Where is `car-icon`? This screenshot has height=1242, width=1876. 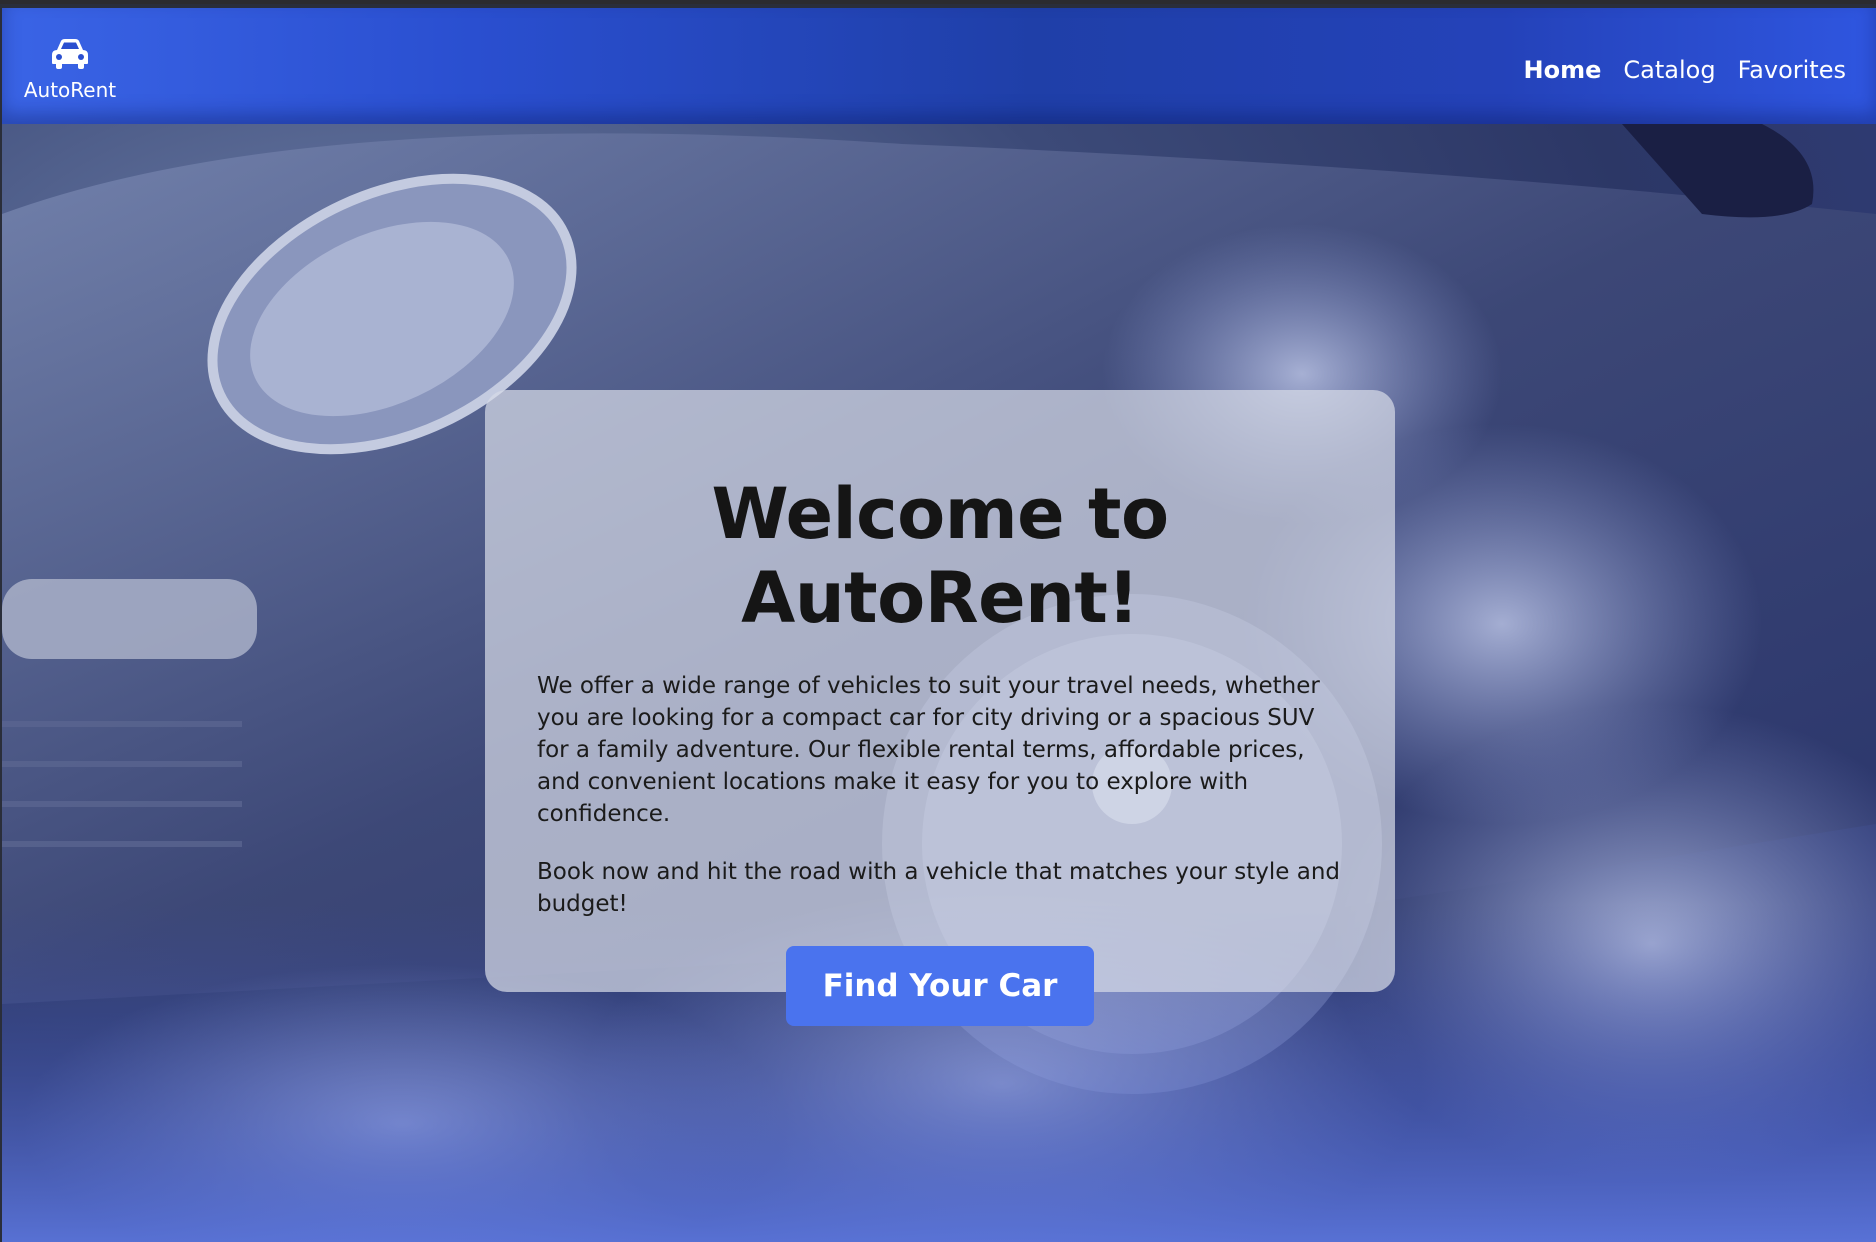 car-icon is located at coordinates (70, 54).